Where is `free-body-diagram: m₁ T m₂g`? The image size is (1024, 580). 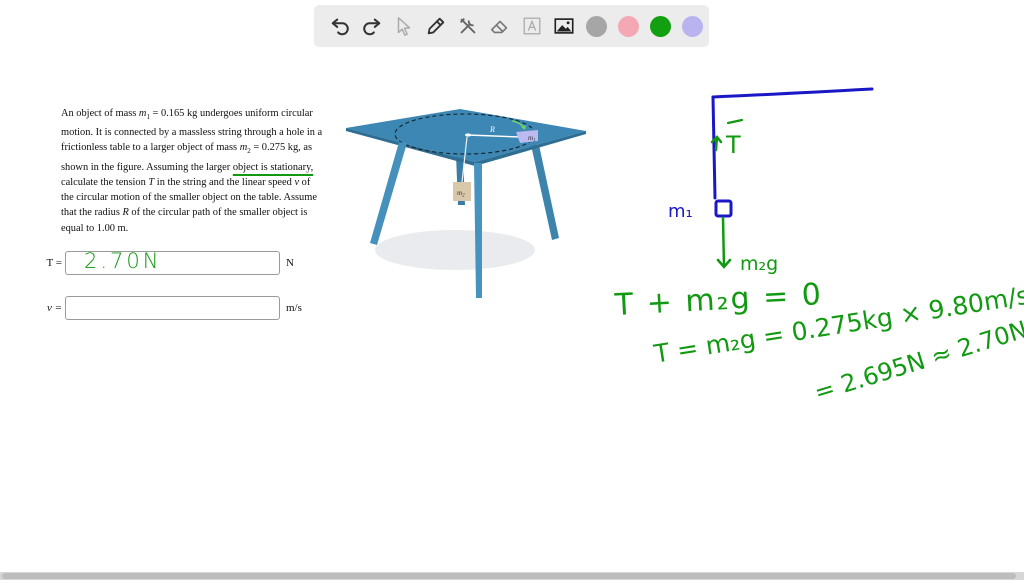
free-body-diagram: m₁ T m₂g is located at coordinates (771, 181).